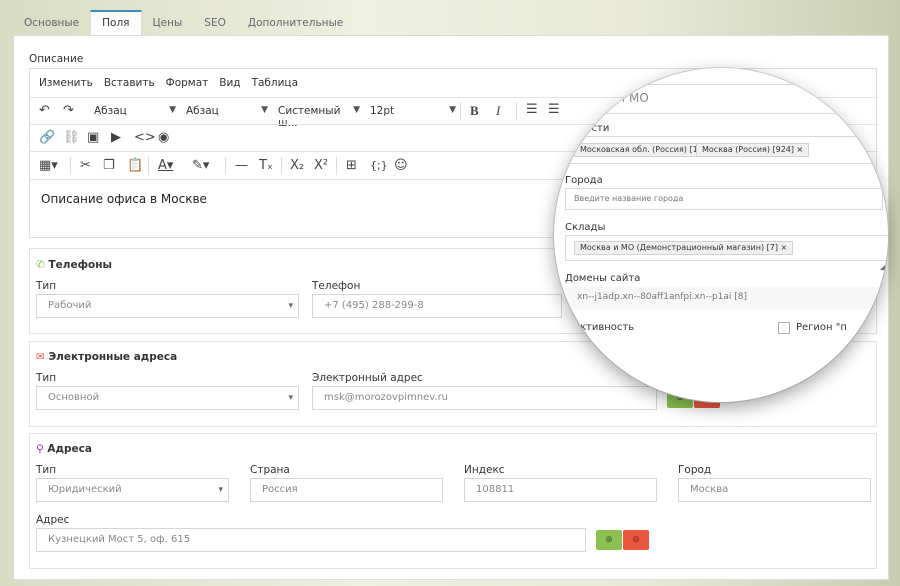 The width and height of the screenshot is (900, 586). I want to click on font-family-select: Системный ш... ▼, so click(319, 117).